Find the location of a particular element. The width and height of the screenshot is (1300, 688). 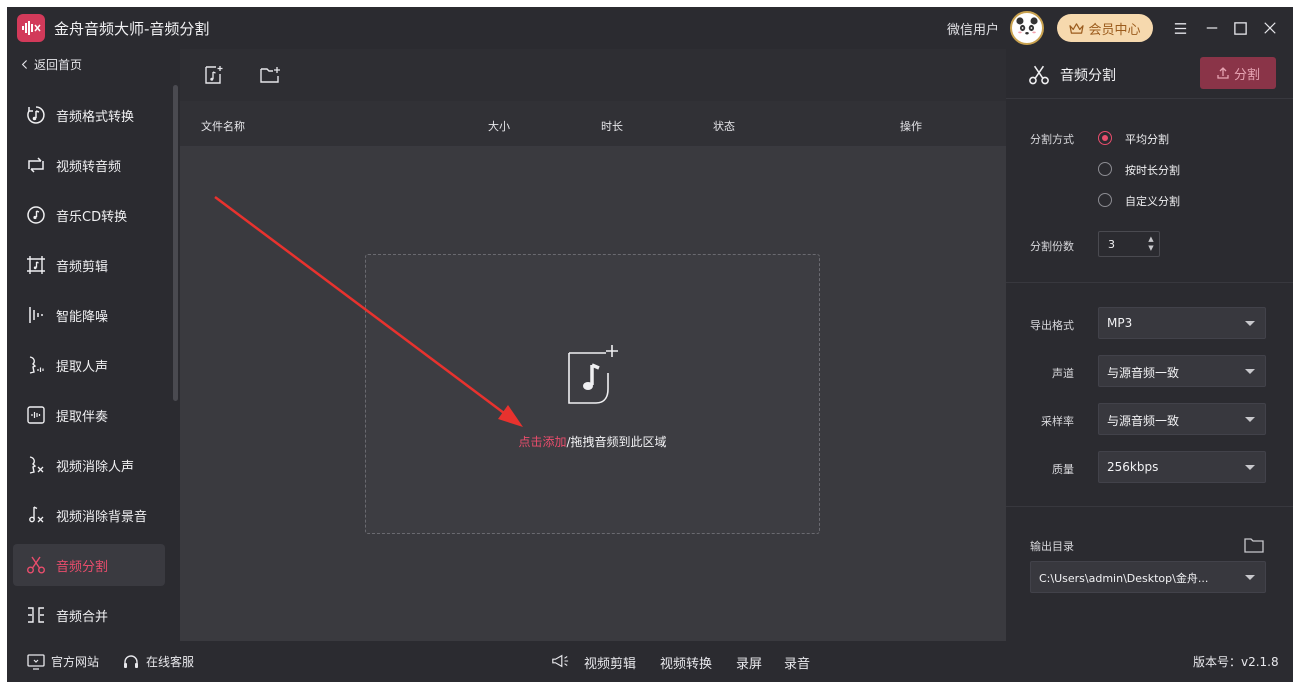

bottom-link-audio-record: 录音 is located at coordinates (797, 662).